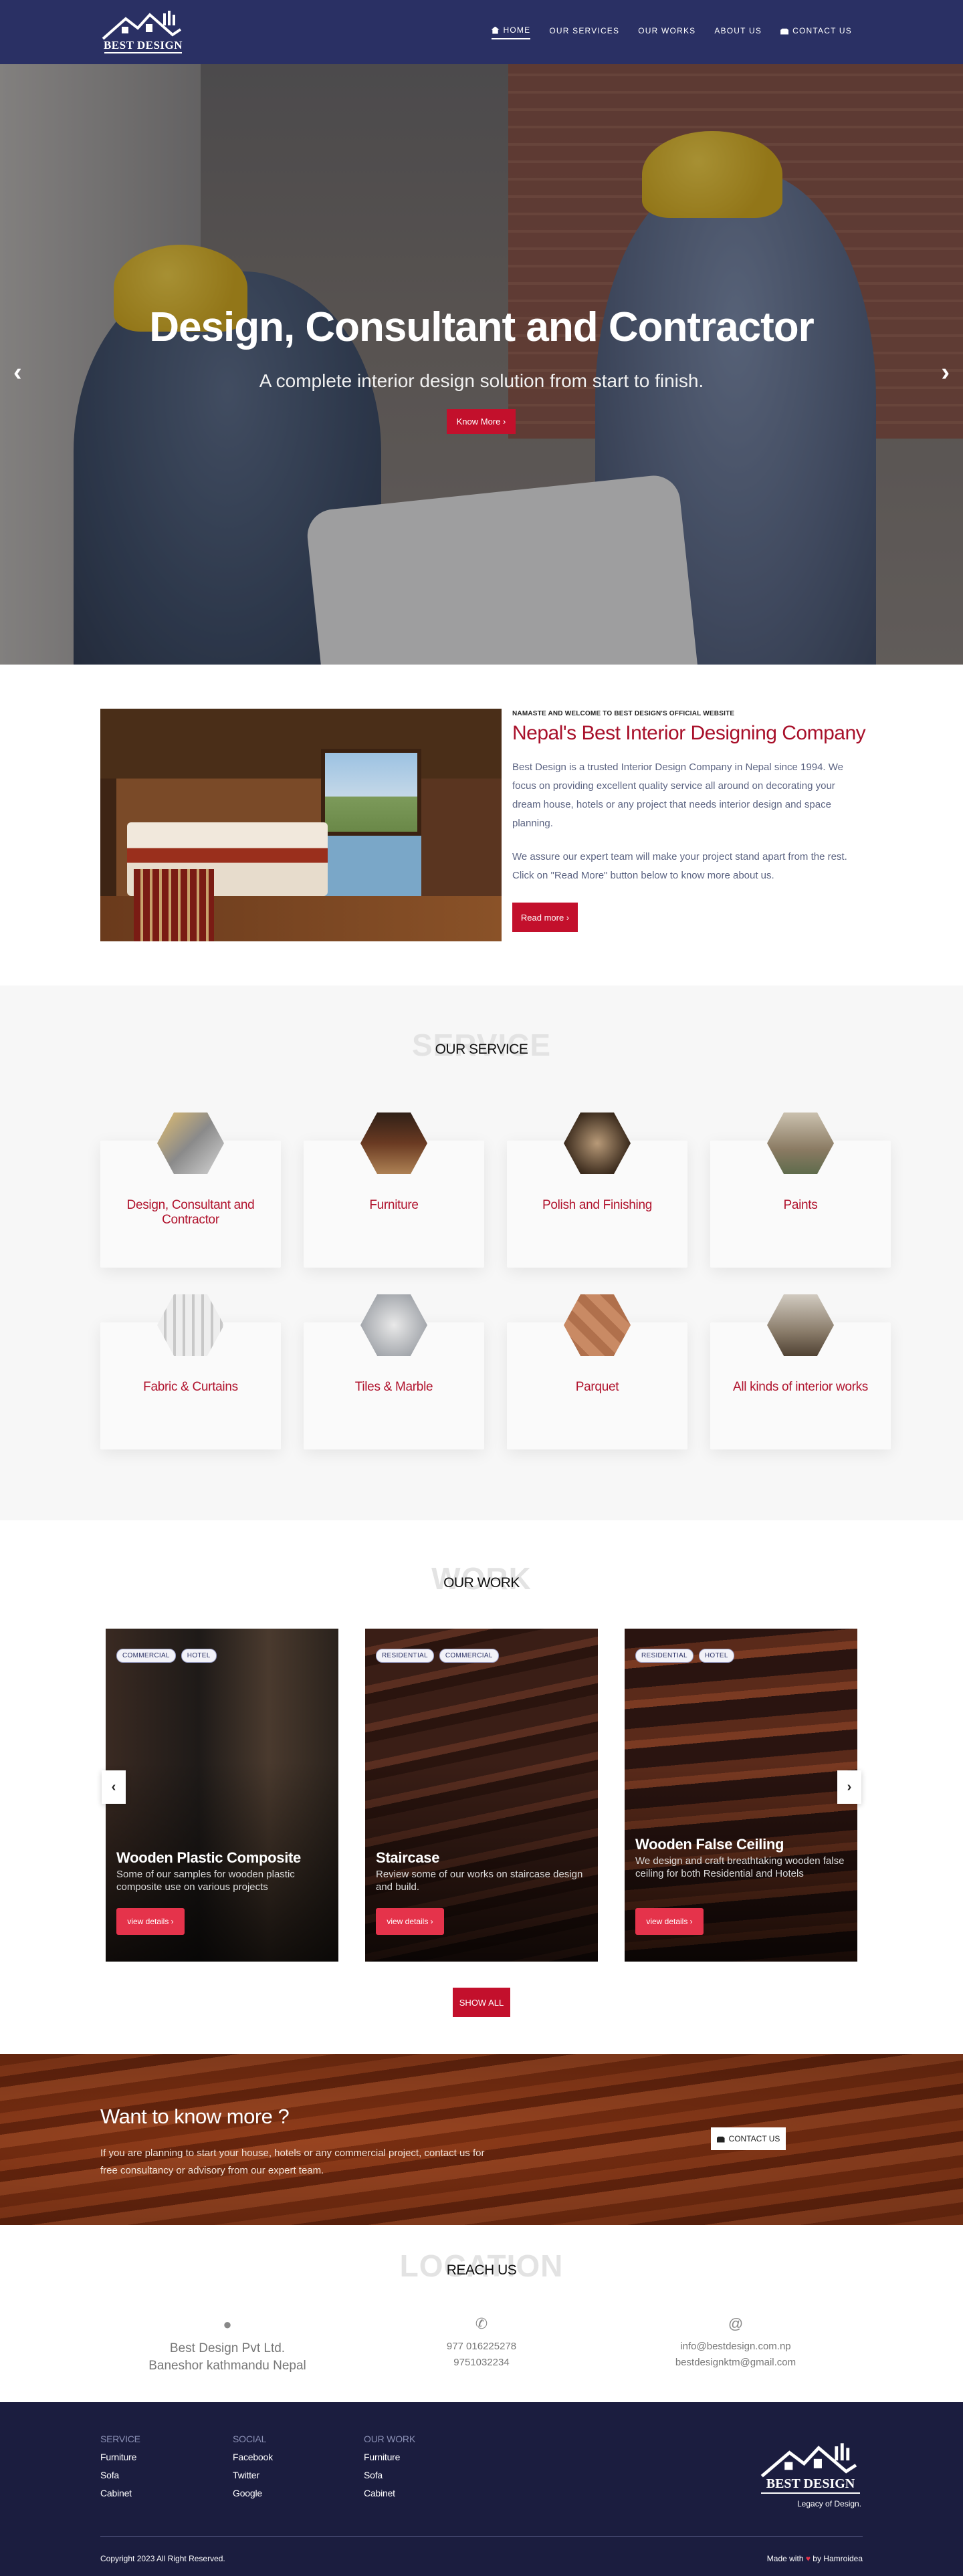 The height and width of the screenshot is (2576, 963). I want to click on footer-logo-text: BEST DESIGN, so click(810, 2483).